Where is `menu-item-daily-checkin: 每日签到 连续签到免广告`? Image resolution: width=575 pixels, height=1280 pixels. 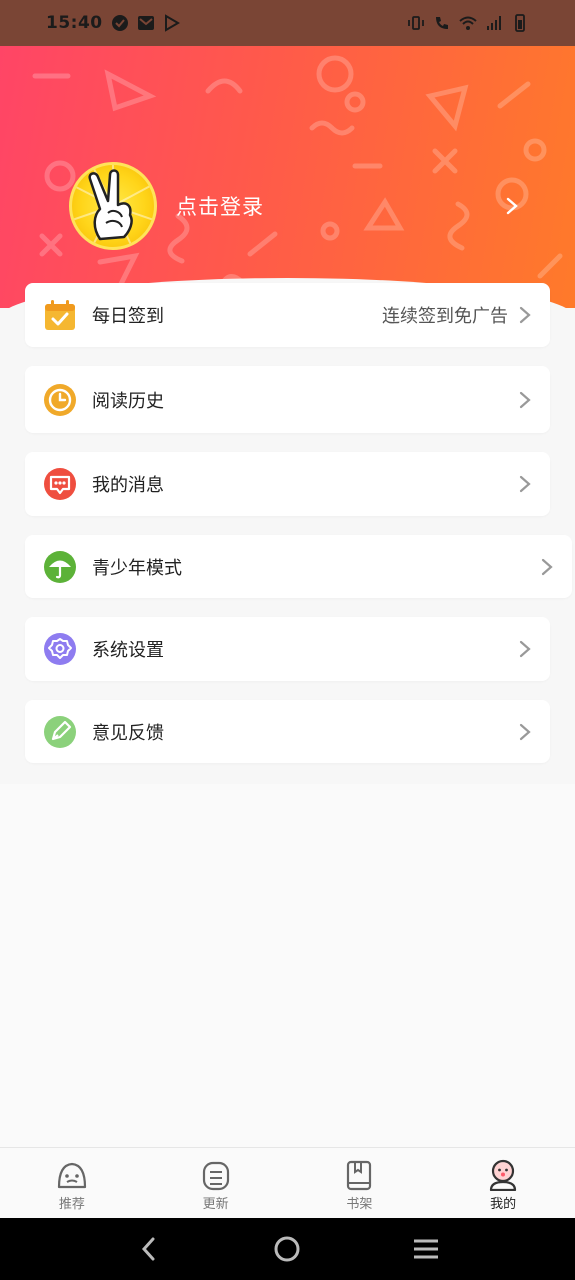 menu-item-daily-checkin: 每日签到 连续签到免广告 is located at coordinates (287, 315).